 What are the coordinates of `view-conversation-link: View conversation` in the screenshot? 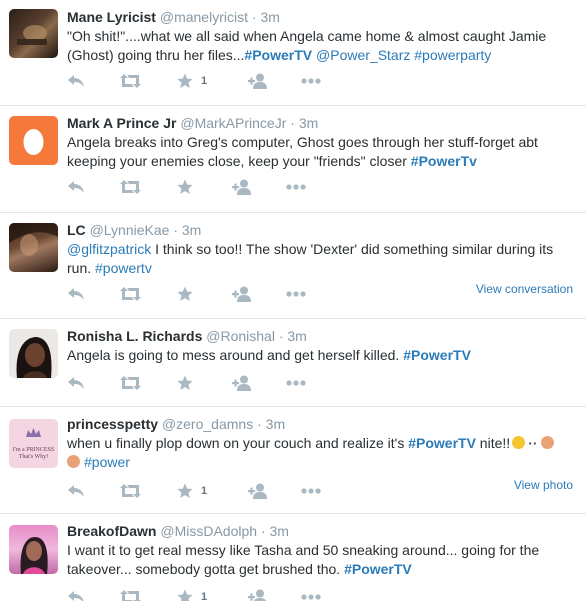 It's located at (524, 289).